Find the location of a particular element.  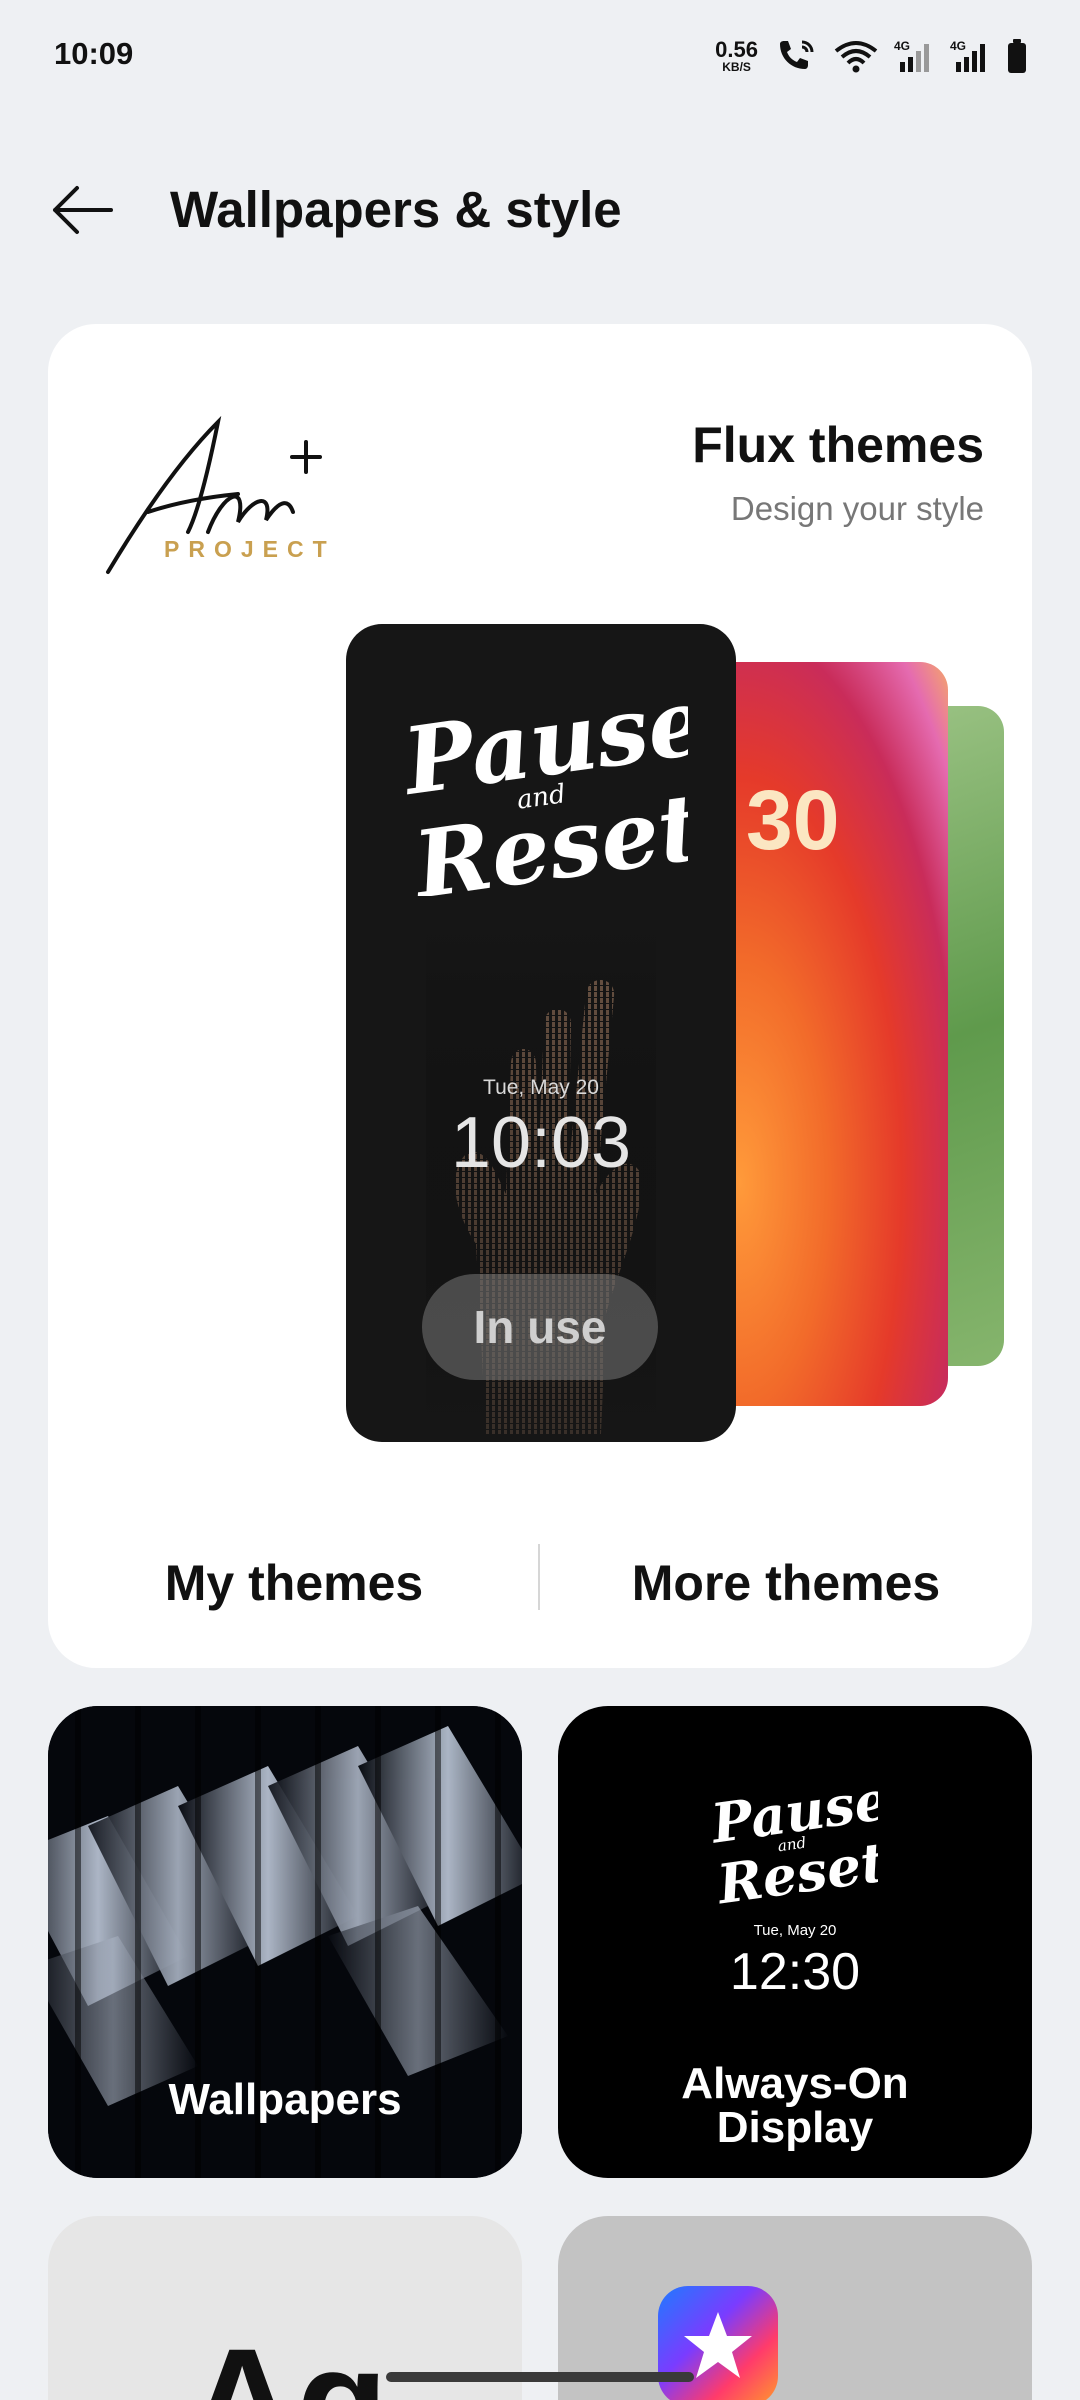

network-speed: 0.56 KB/S is located at coordinates (736, 55).